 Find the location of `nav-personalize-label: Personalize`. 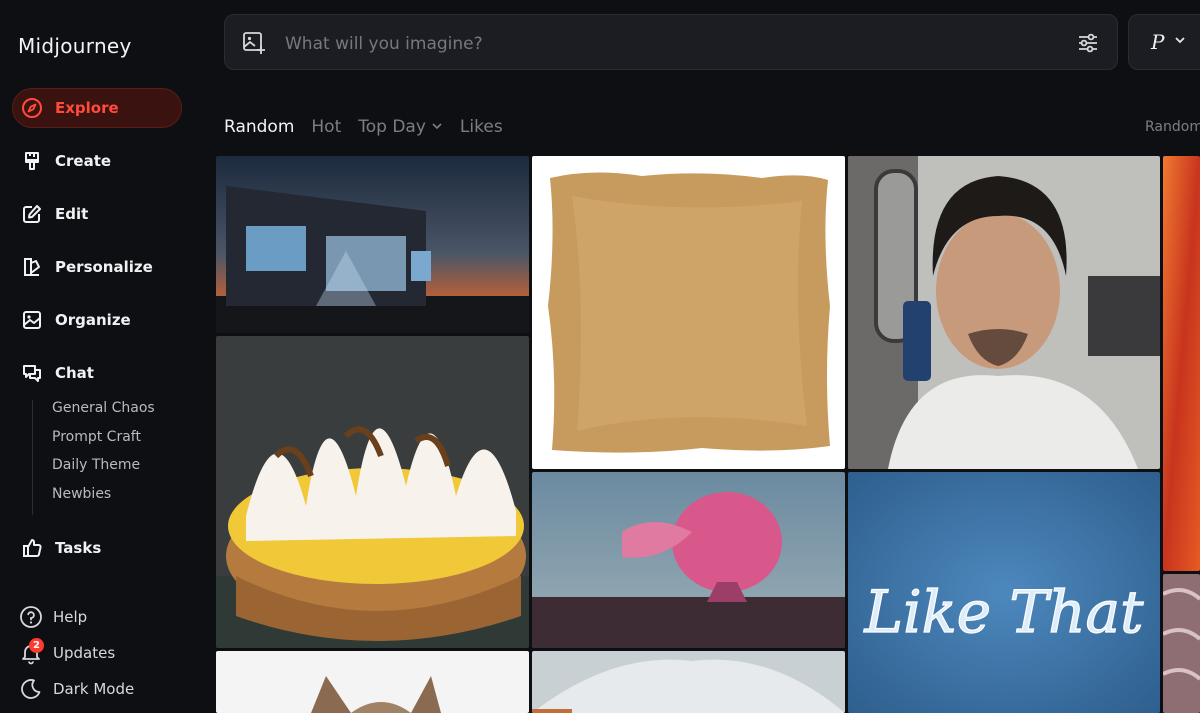

nav-personalize-label: Personalize is located at coordinates (104, 267).